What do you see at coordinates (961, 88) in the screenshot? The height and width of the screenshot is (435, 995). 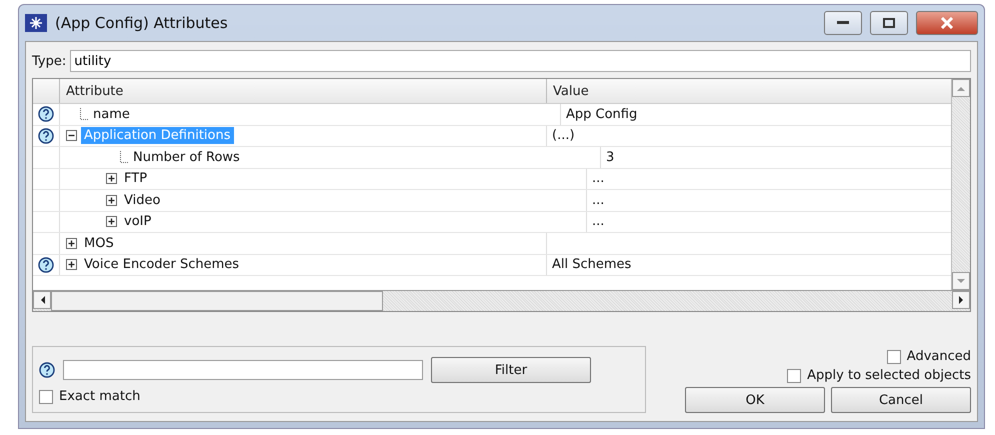 I see `up-arrow-icon` at bounding box center [961, 88].